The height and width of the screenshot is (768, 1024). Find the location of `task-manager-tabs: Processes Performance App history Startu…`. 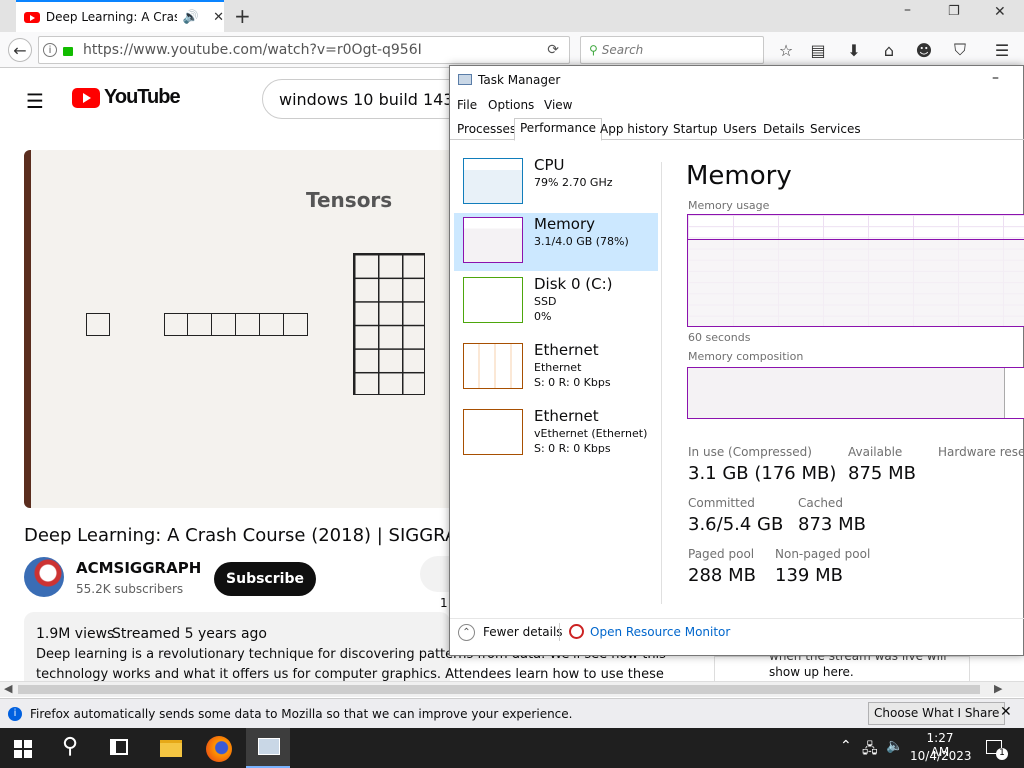

task-manager-tabs: Processes Performance App history Startu… is located at coordinates (737, 129).